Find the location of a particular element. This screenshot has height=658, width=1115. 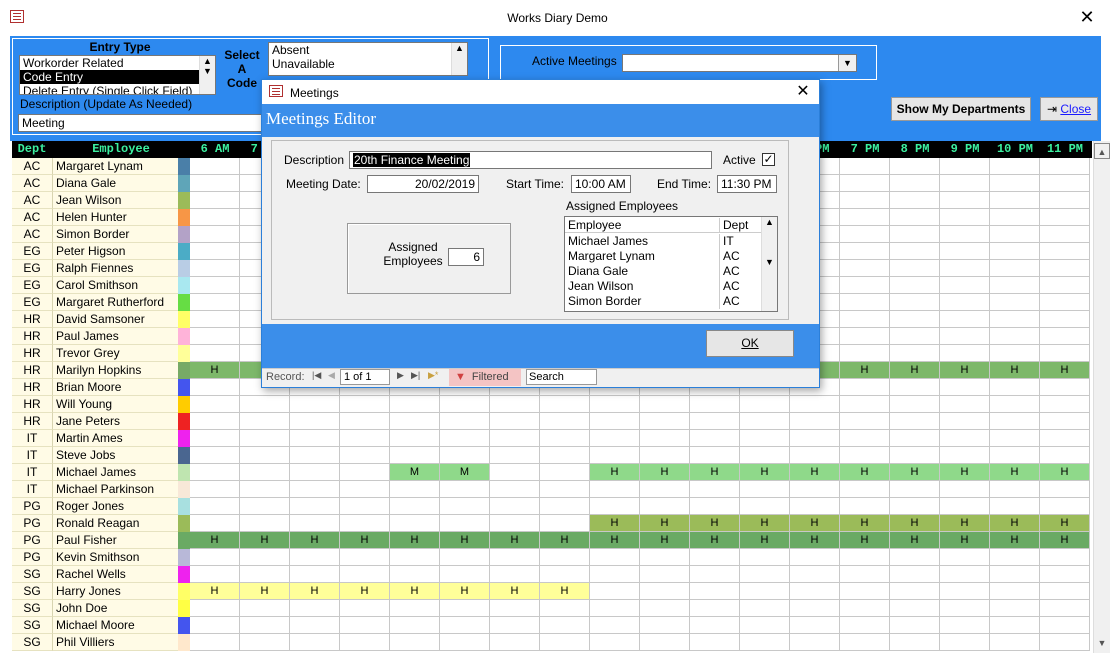

search-input: Search is located at coordinates (561, 377).